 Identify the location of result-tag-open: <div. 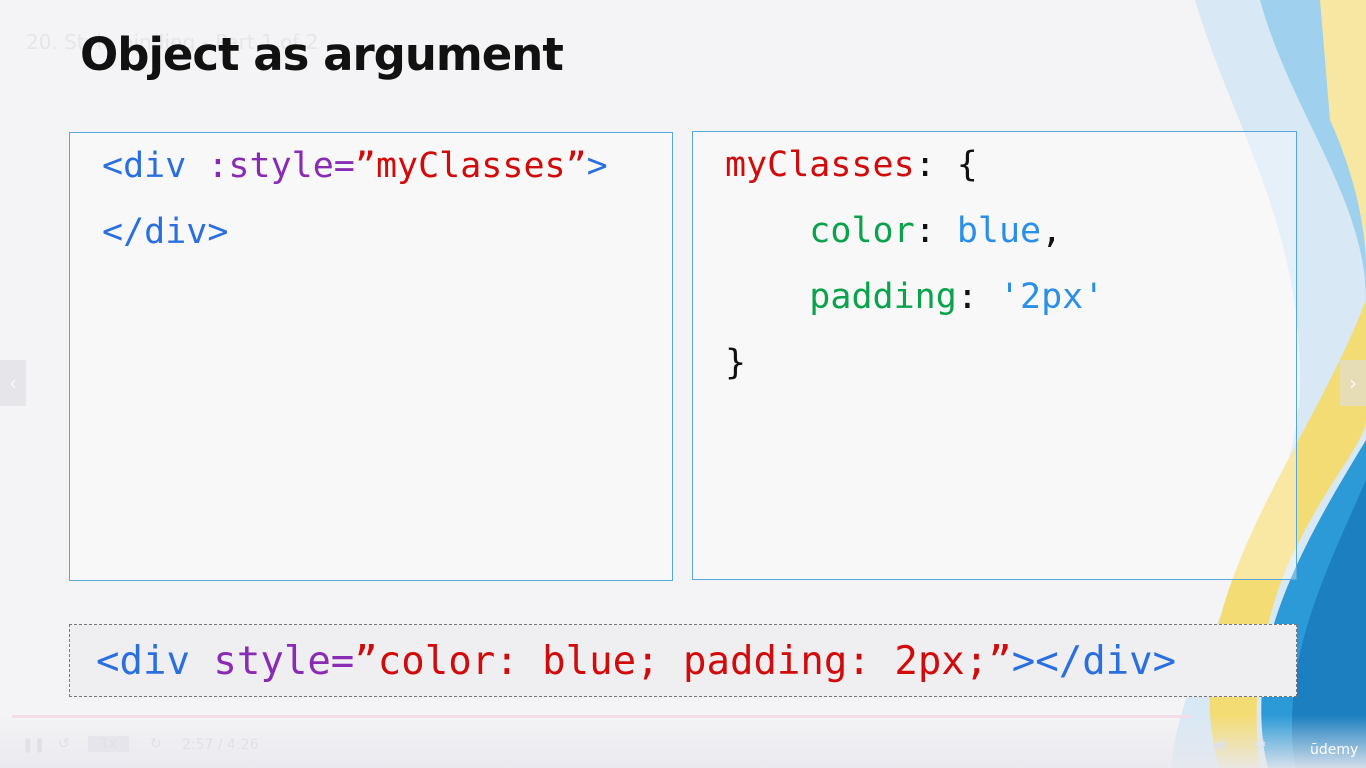
(155, 661).